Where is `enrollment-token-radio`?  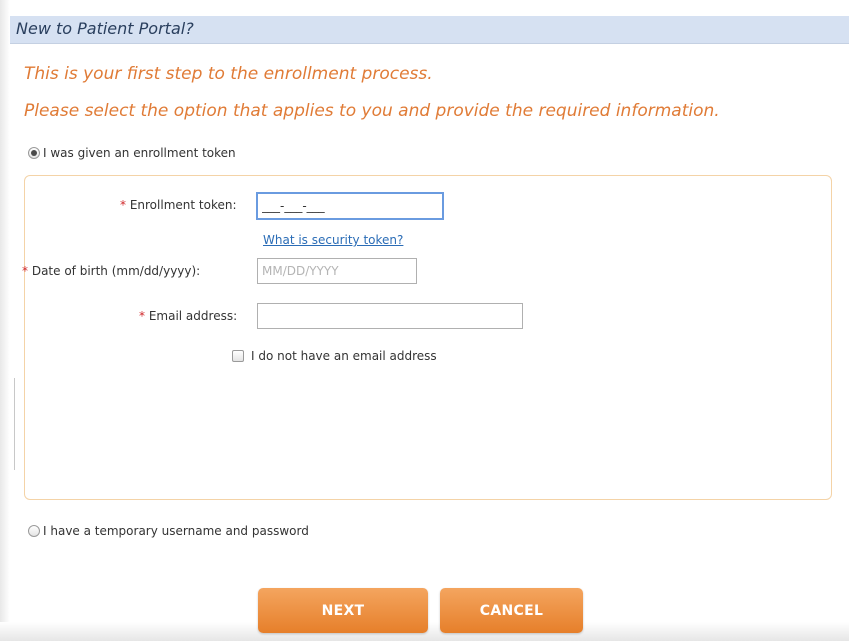
enrollment-token-radio is located at coordinates (34, 153).